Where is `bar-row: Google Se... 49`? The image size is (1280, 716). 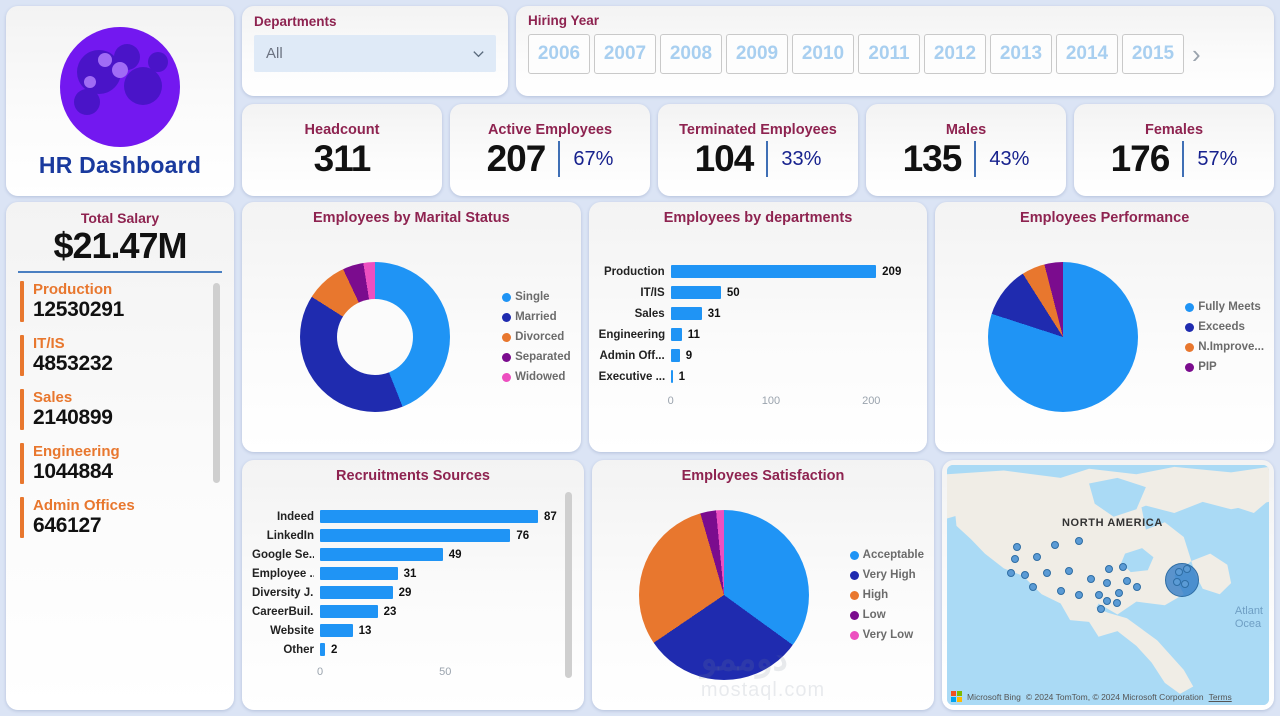
bar-row: Google Se... 49 is located at coordinates (405, 554).